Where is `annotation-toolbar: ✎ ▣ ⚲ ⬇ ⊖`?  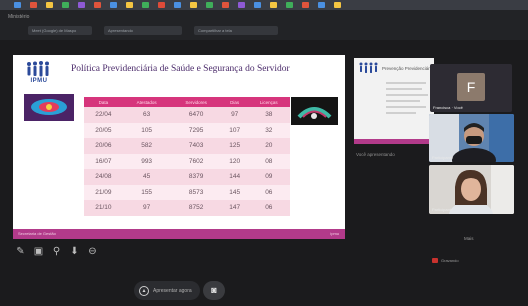 annotation-toolbar: ✎ ▣ ⚲ ⬇ ⊖ is located at coordinates (76, 252).